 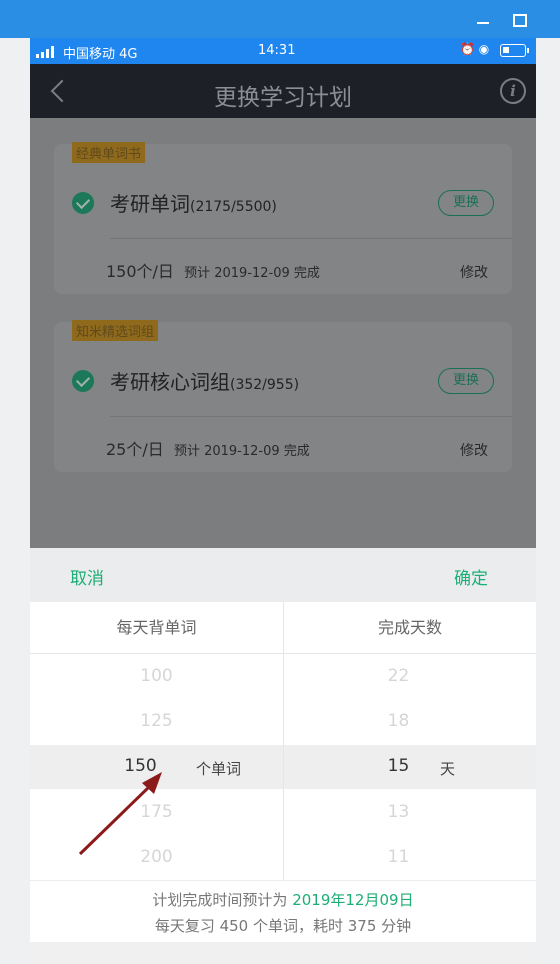 I want to click on window-title-bar, so click(x=280, y=19).